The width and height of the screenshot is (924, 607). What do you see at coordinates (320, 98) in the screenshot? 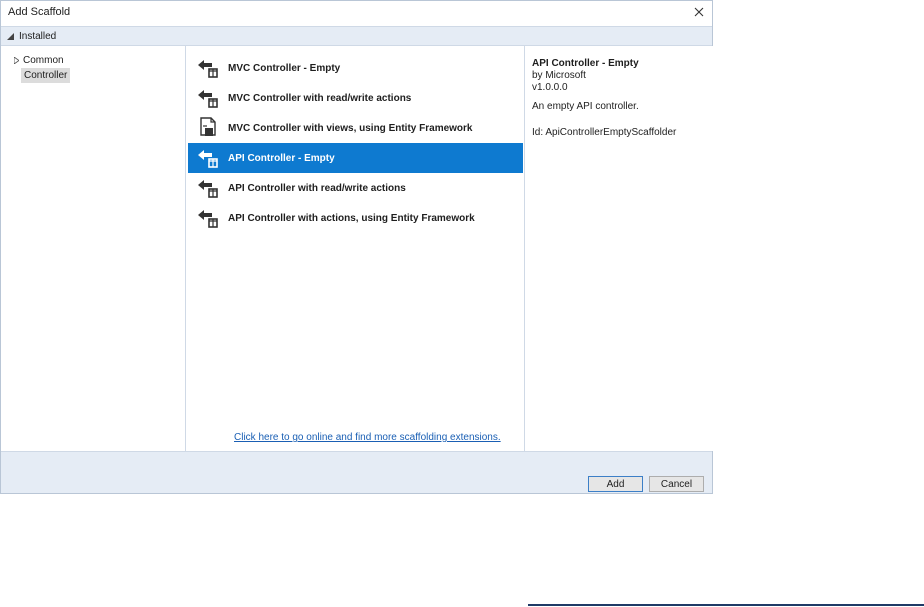
I see `scaffold-item-label: MVC Controller with read/write actions` at bounding box center [320, 98].